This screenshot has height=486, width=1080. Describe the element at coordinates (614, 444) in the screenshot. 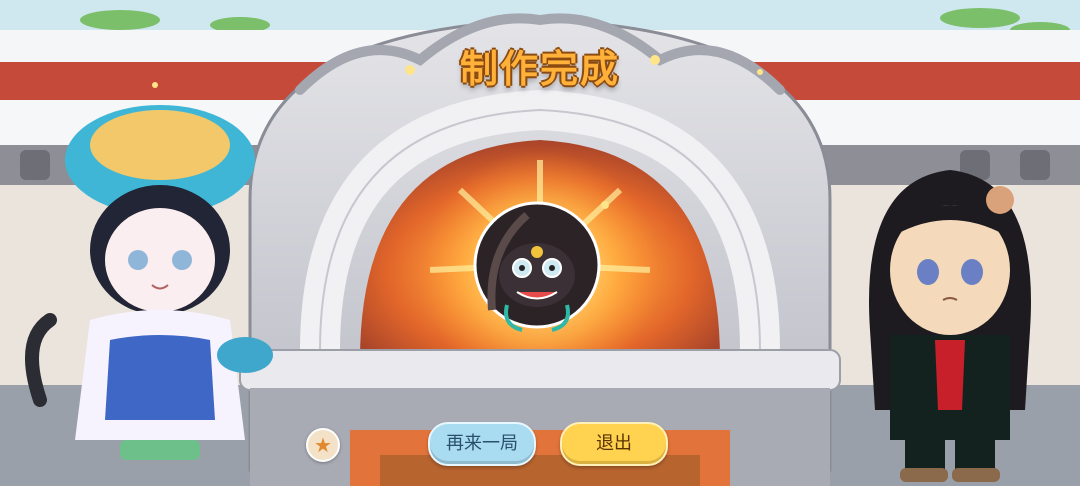

I see `exit-button: 退出` at that location.